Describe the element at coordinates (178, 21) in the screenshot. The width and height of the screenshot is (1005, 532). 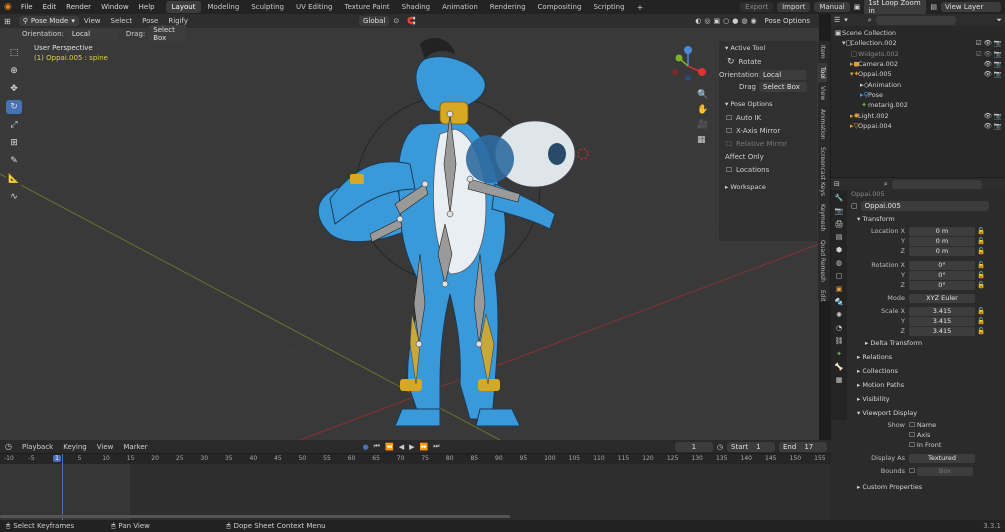
I see `menu-rigify: Rigify` at that location.